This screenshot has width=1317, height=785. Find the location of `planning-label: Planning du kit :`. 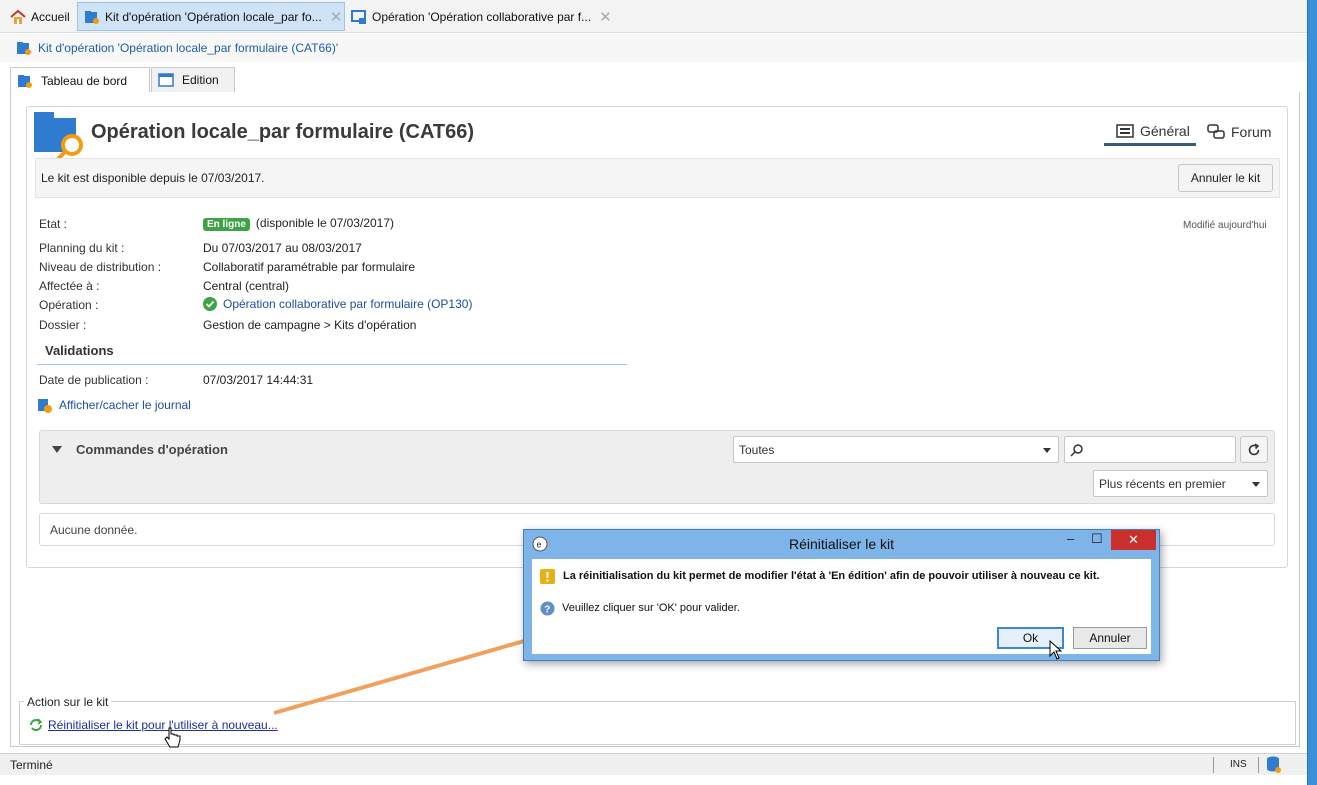

planning-label: Planning du kit : is located at coordinates (82, 248).